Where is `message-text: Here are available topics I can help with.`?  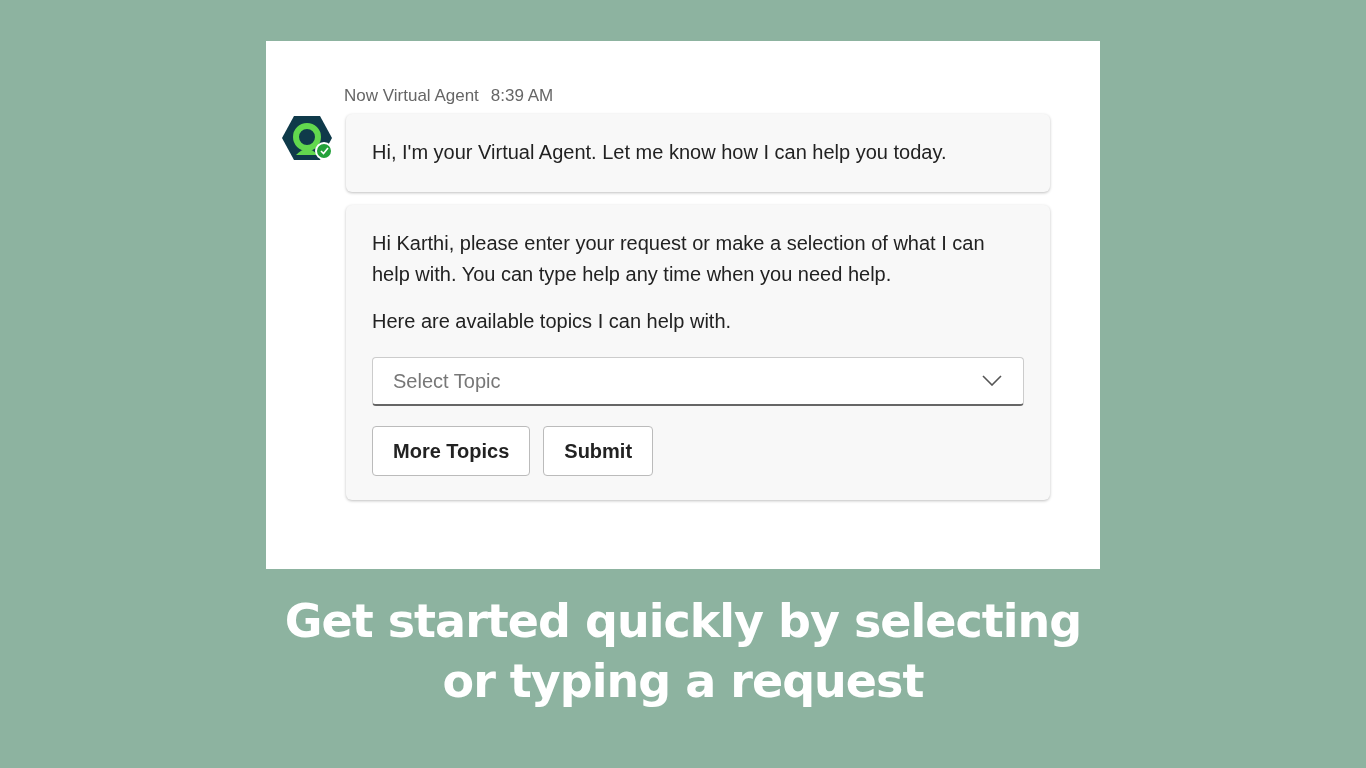 message-text: Here are available topics I can help with. is located at coordinates (552, 321).